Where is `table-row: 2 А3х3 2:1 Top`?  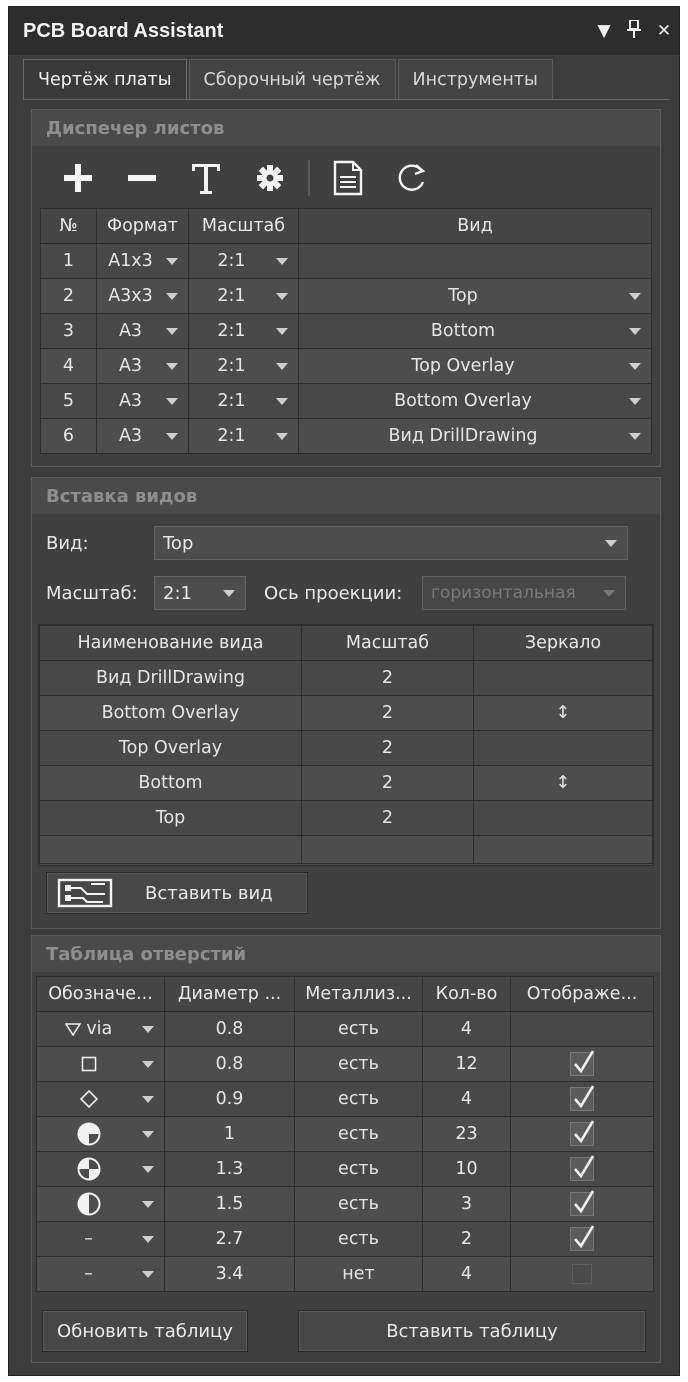 table-row: 2 А3х3 2:1 Top is located at coordinates (346, 296).